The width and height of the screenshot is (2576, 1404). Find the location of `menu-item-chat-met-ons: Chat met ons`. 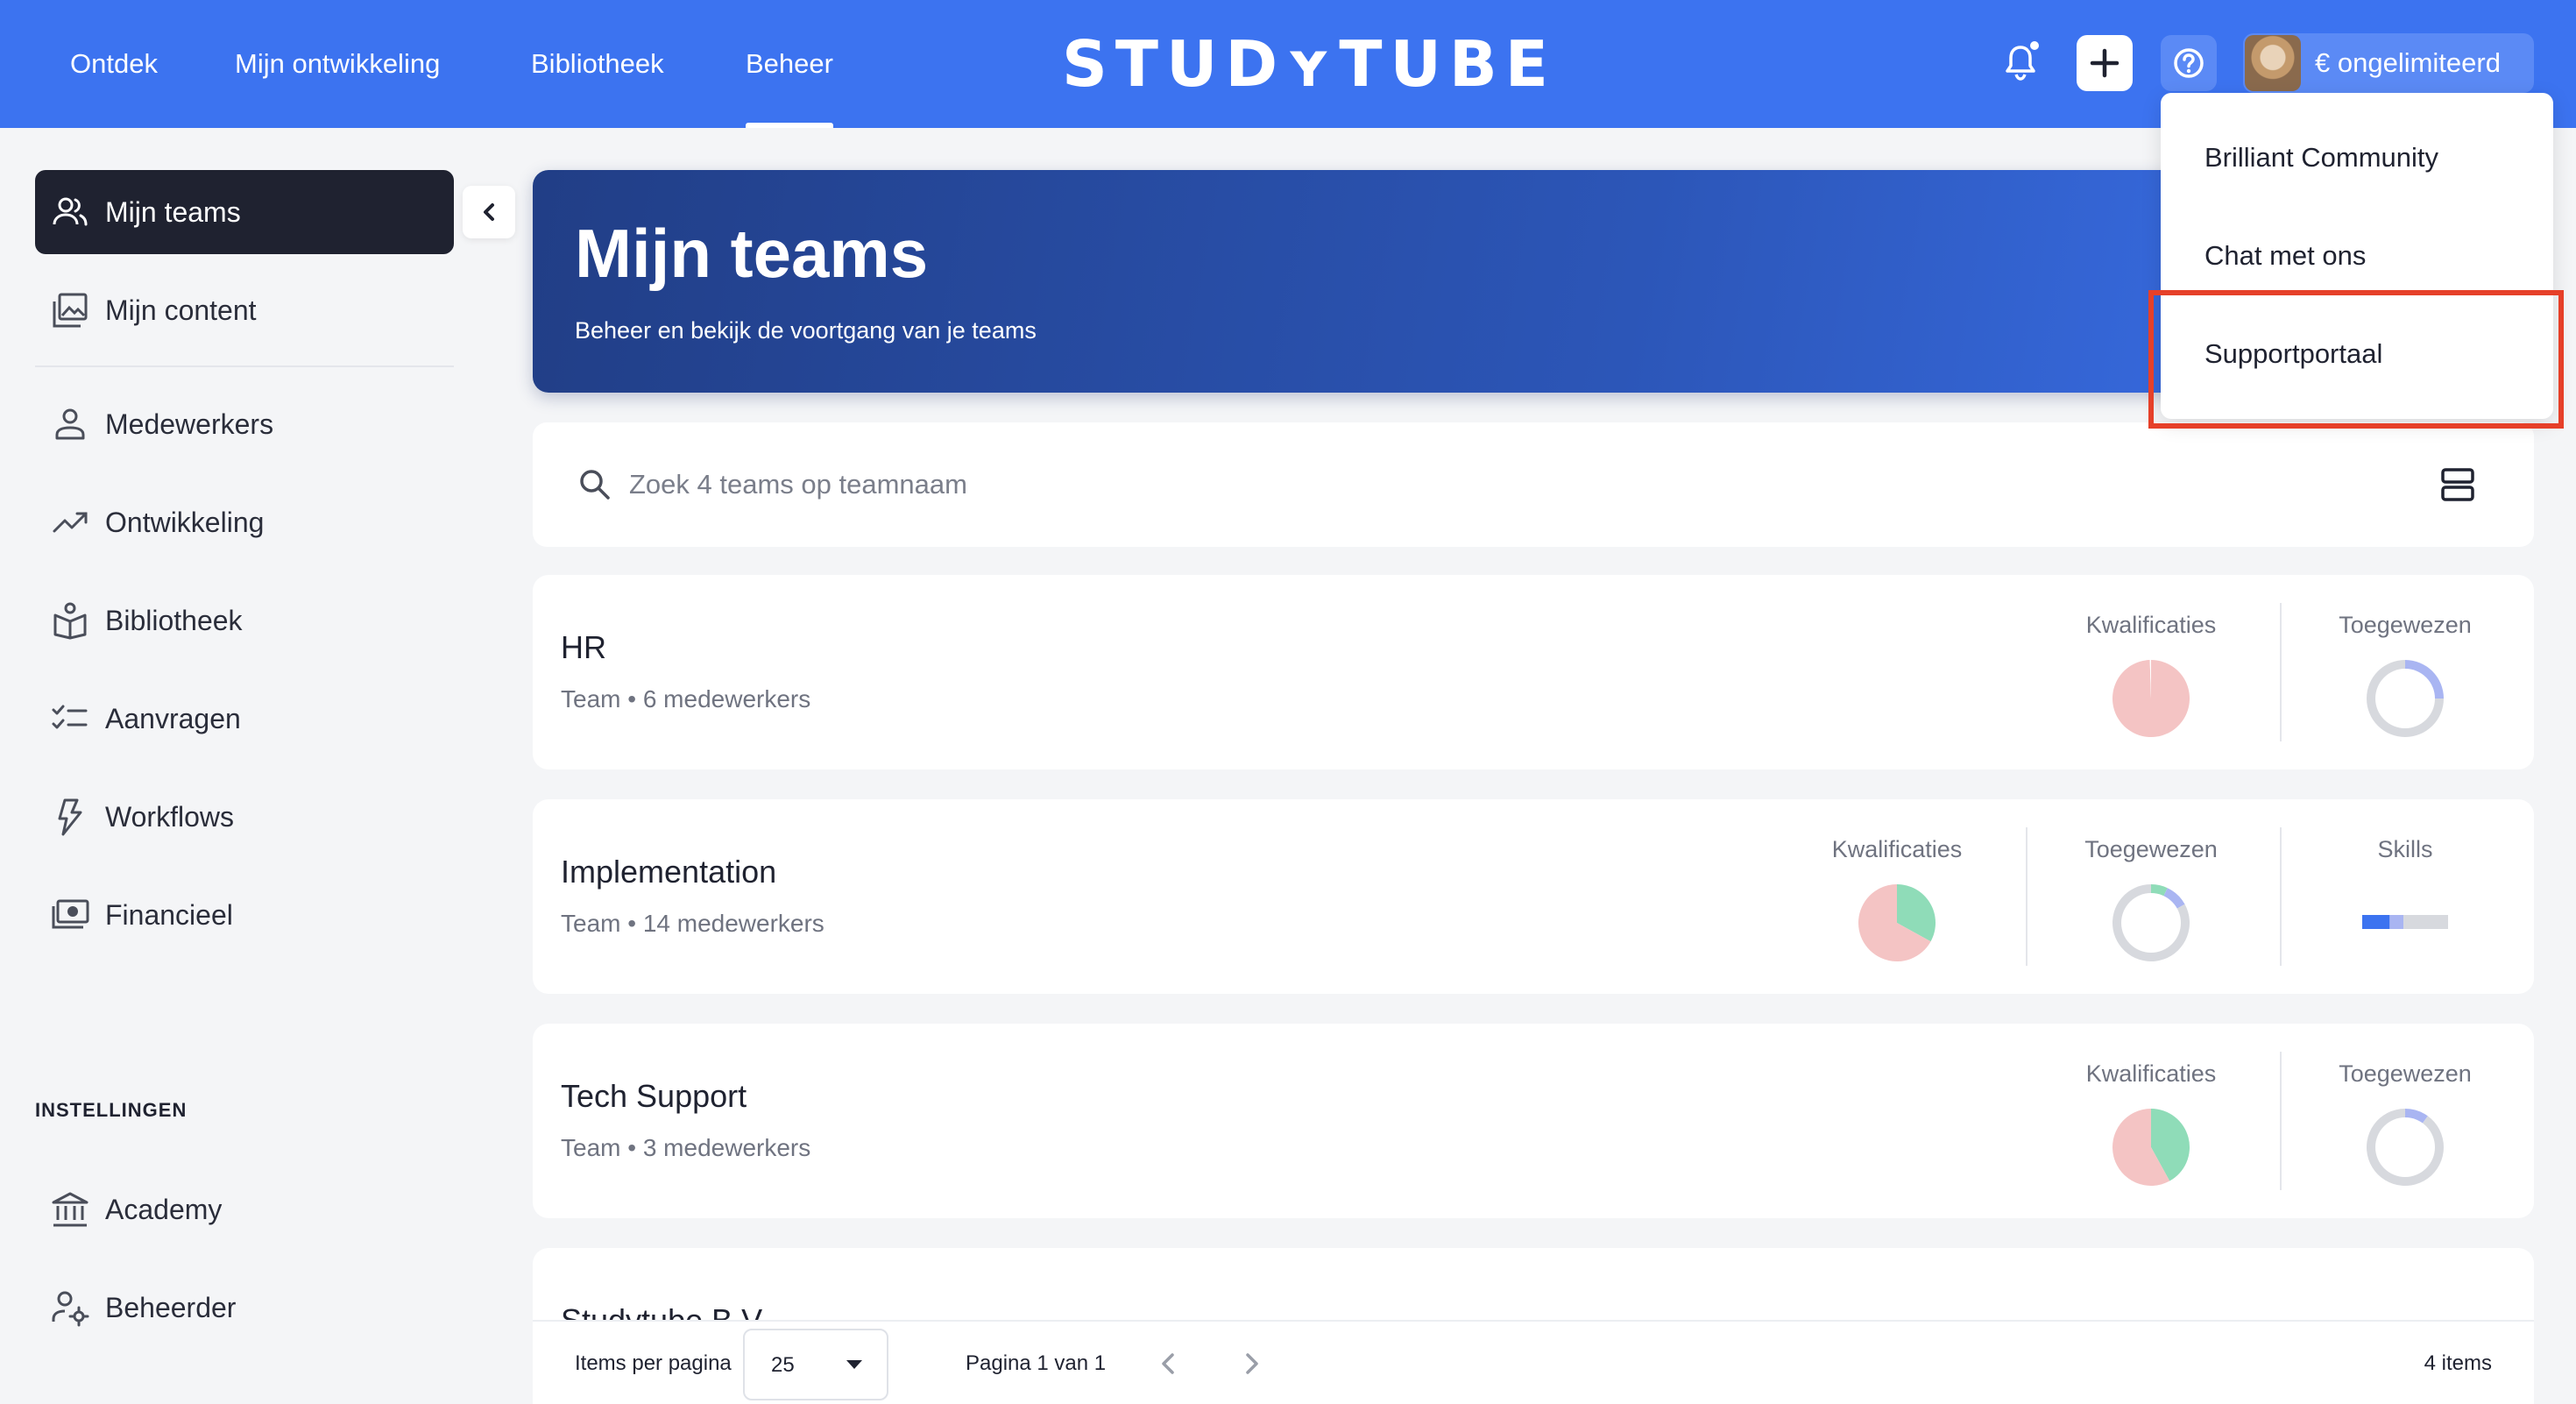

menu-item-chat-met-ons: Chat met ons is located at coordinates (2285, 256).